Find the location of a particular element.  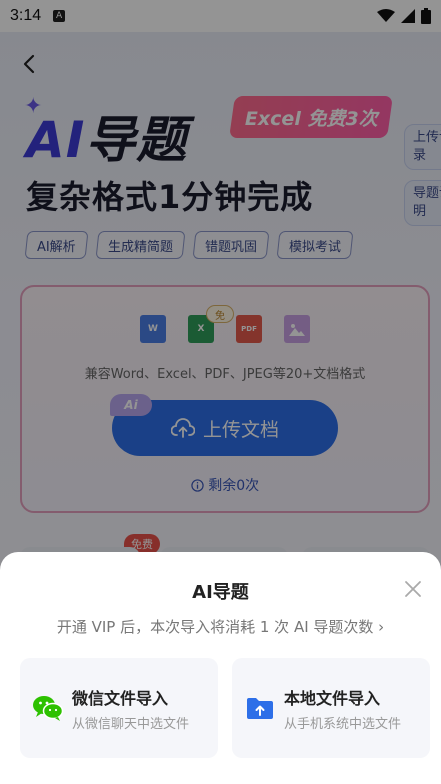

sheet-title: AI导题 is located at coordinates (220, 592).